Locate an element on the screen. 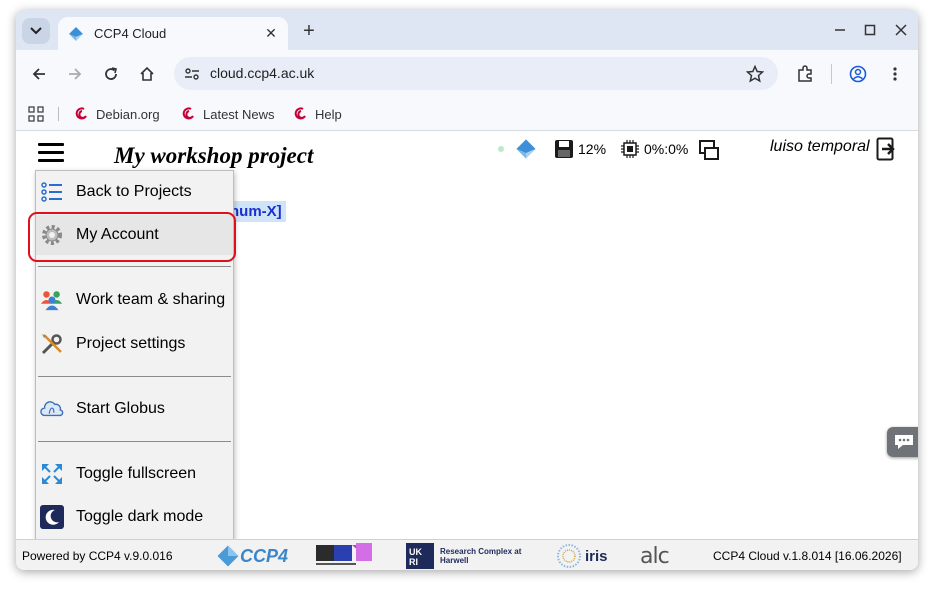 The height and width of the screenshot is (602, 934). menu-item-back-to-projects: Back to Projects is located at coordinates (134, 192).